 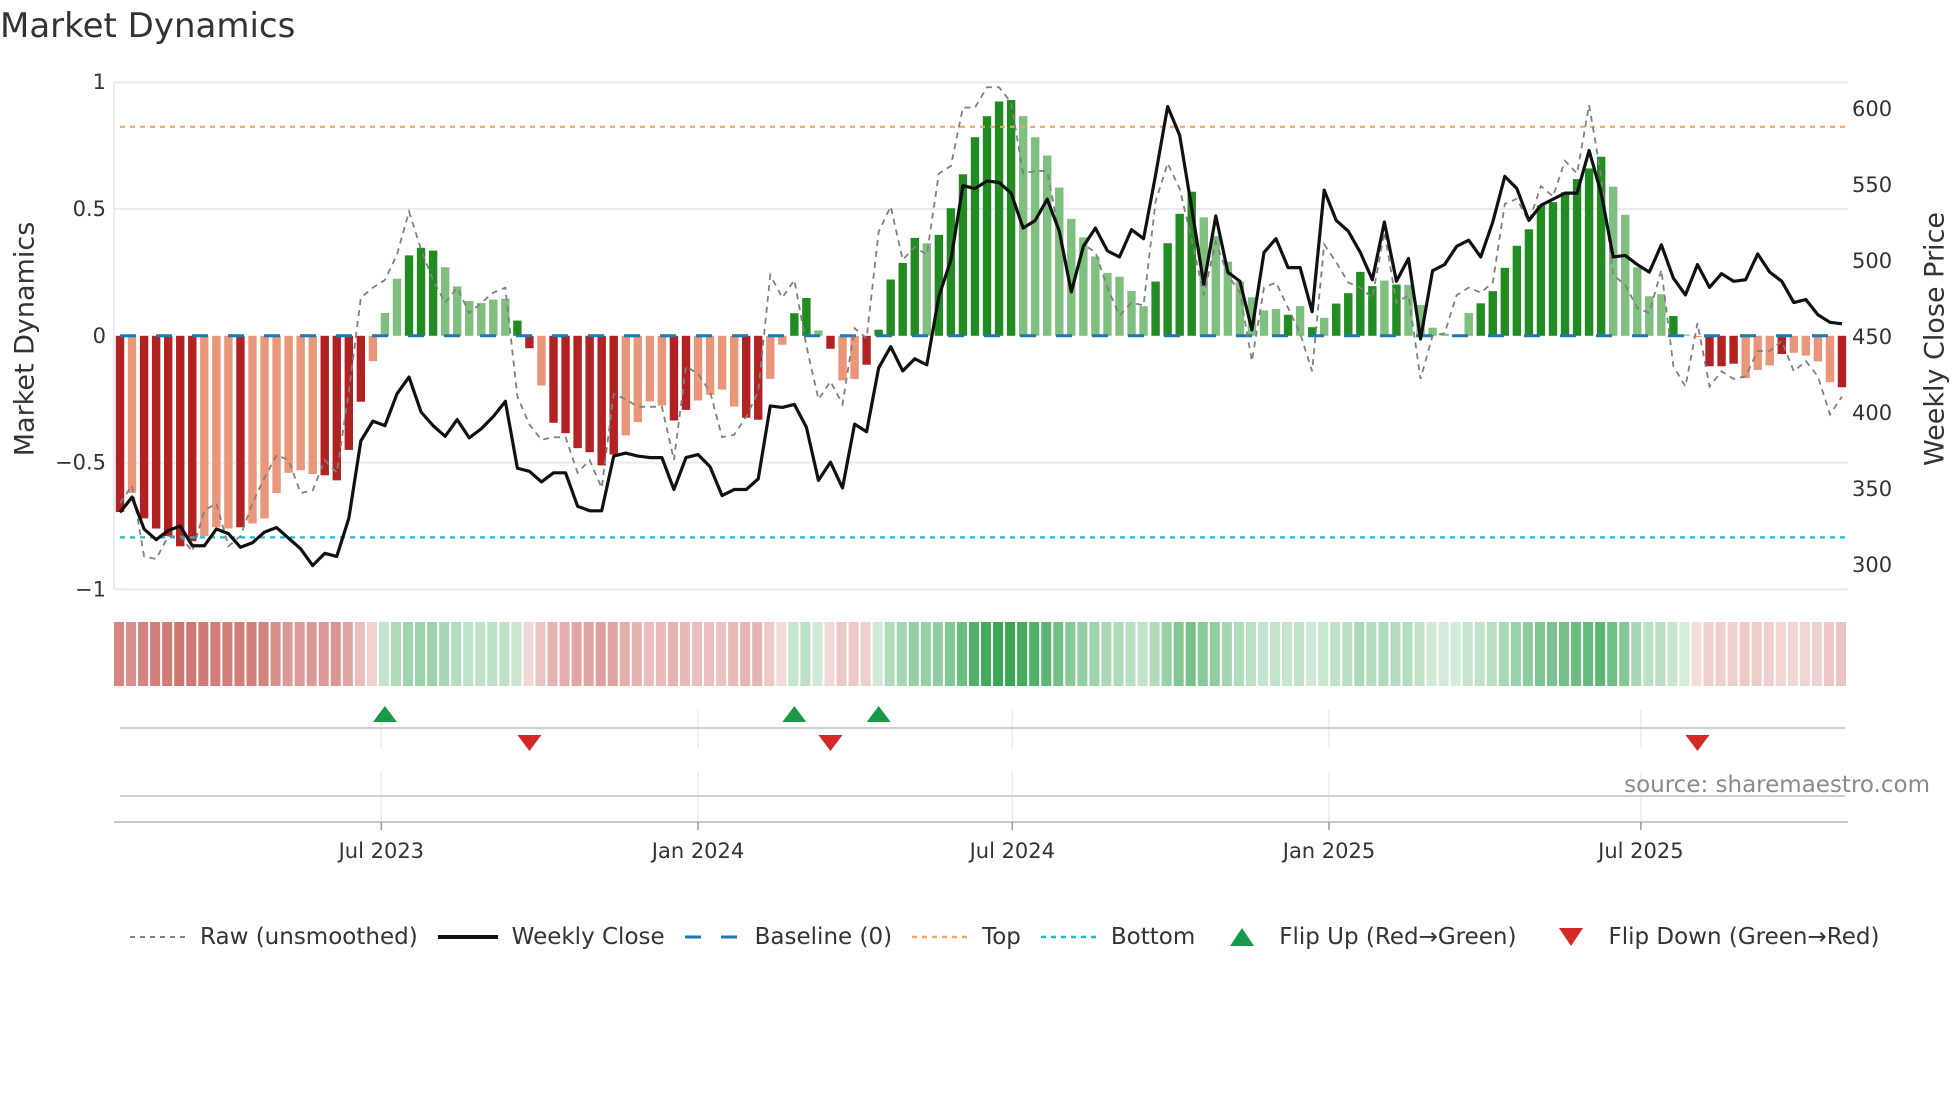 I want to click on legend-bottom-label: Bottom, so click(x=1153, y=937).